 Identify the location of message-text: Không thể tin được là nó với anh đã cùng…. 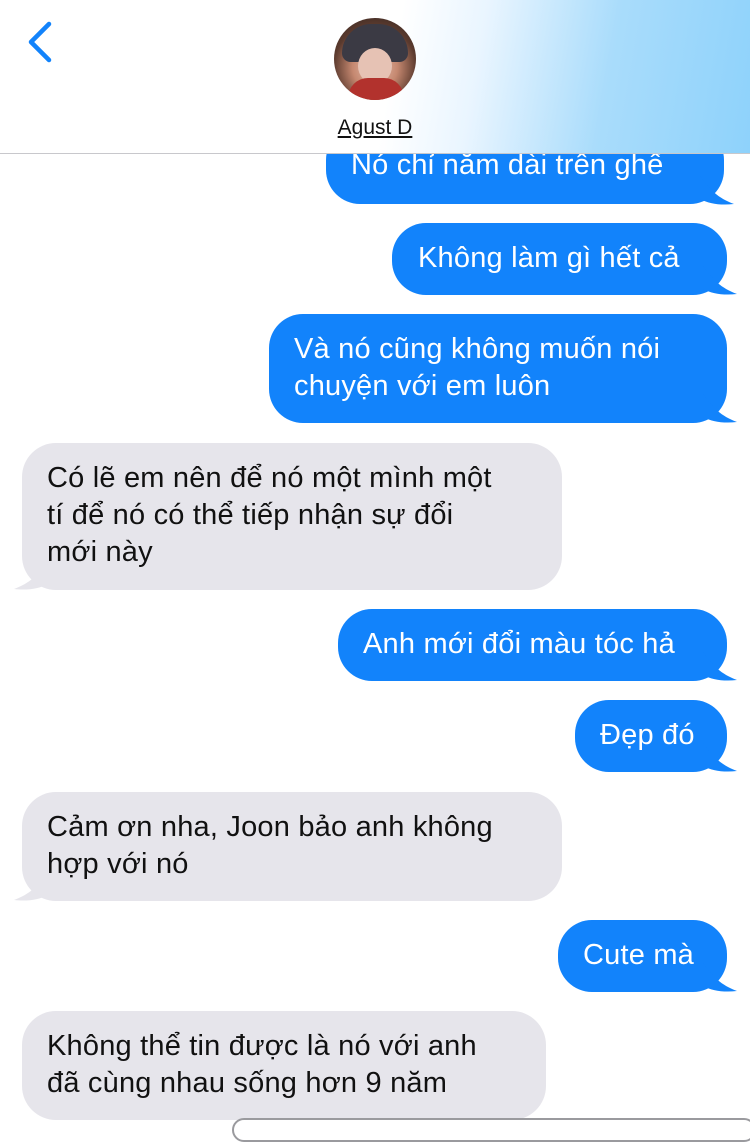
(262, 1064).